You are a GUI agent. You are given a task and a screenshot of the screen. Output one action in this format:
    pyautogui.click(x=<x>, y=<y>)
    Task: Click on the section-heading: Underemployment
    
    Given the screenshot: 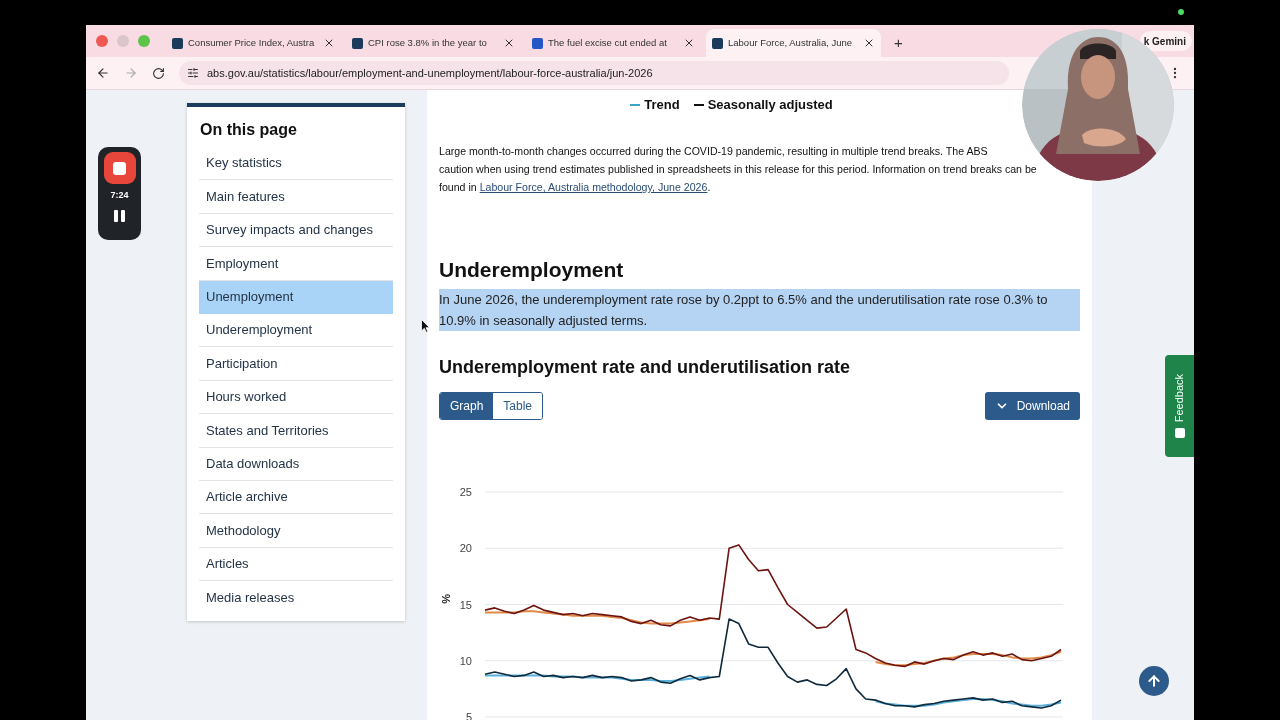 What is the action you would take?
    pyautogui.click(x=532, y=270)
    